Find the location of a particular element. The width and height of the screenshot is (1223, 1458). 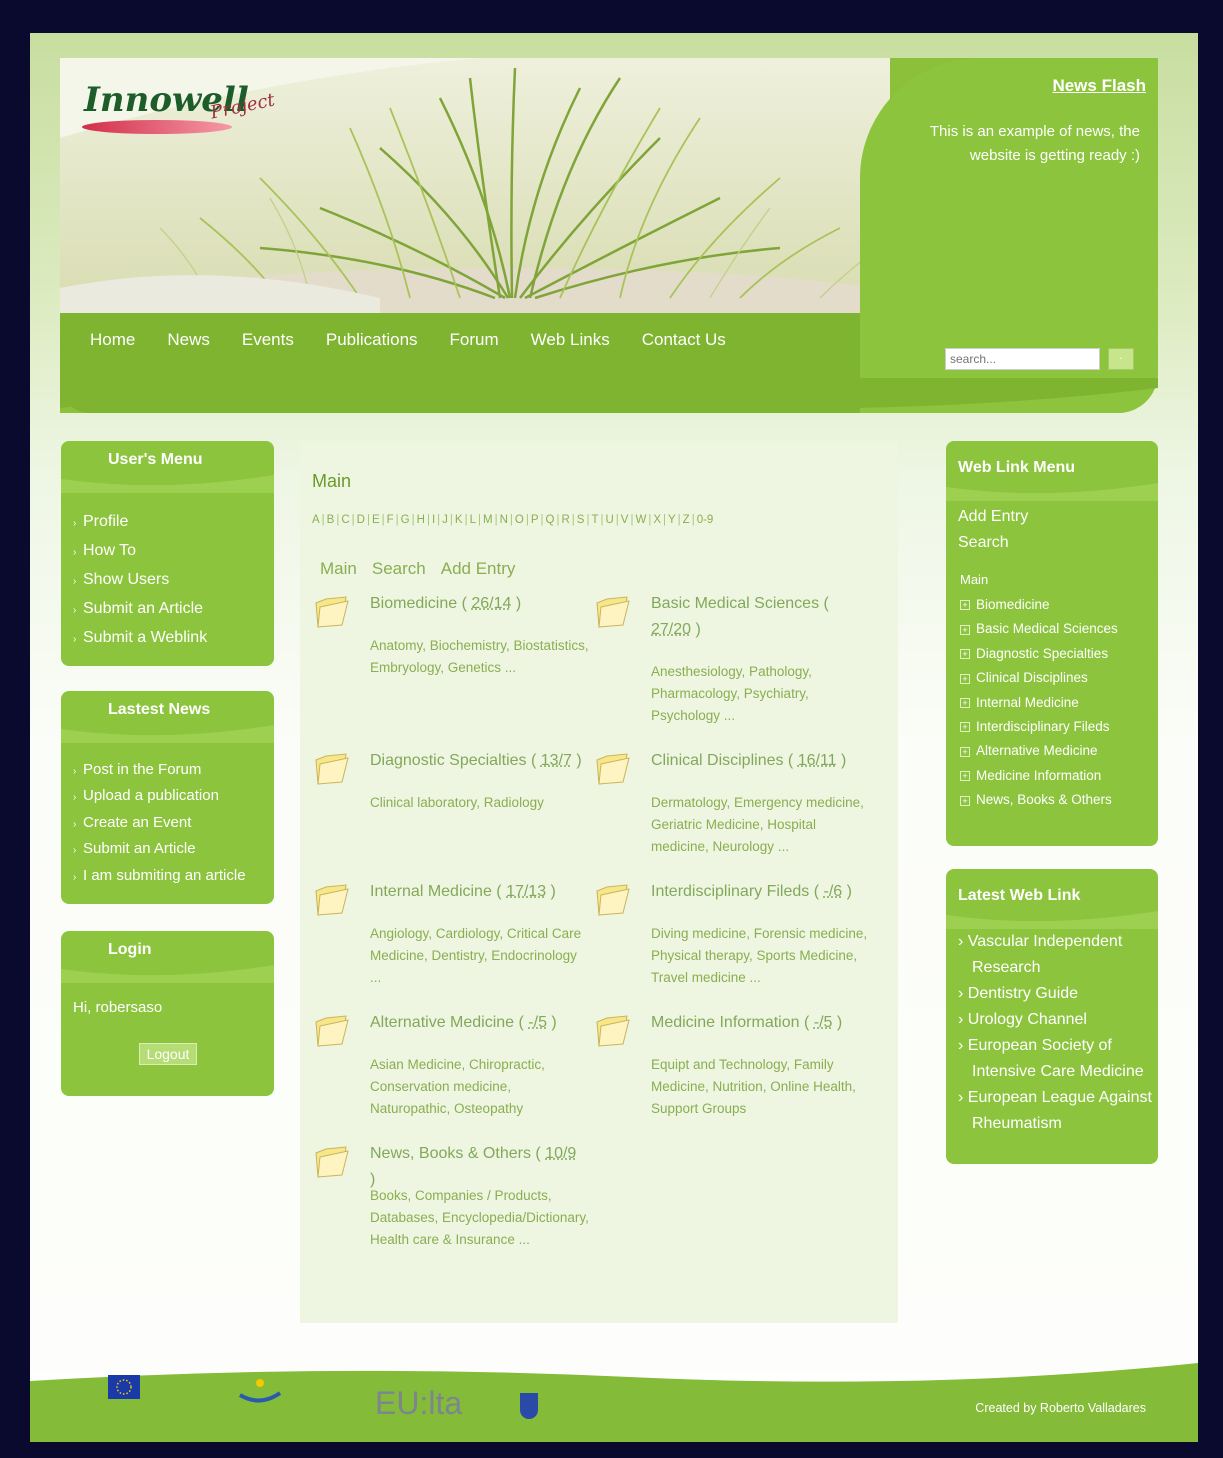

category-count: 13/7 is located at coordinates (556, 760).